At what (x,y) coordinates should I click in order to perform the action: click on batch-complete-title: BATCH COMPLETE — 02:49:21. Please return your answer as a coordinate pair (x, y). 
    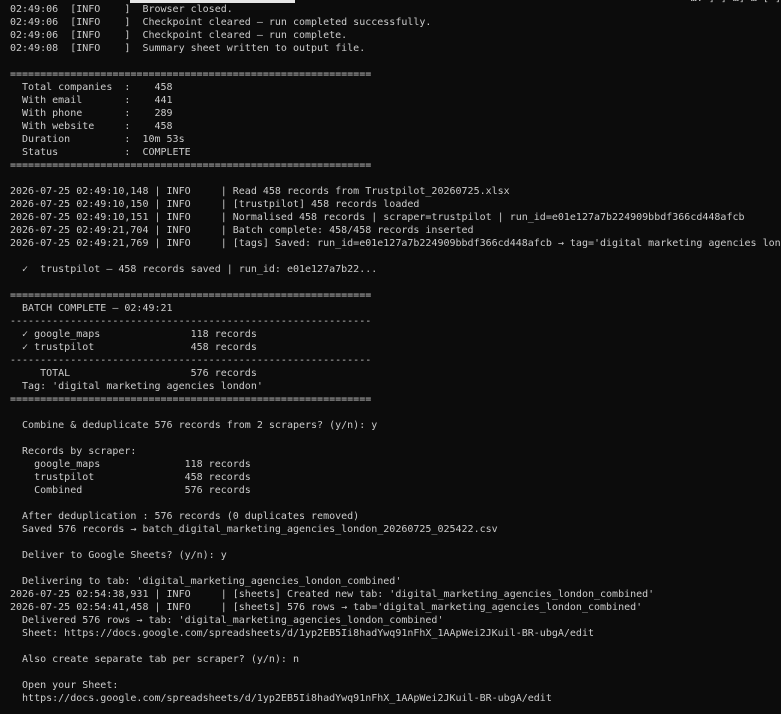
    Looking at the image, I should click on (91, 308).